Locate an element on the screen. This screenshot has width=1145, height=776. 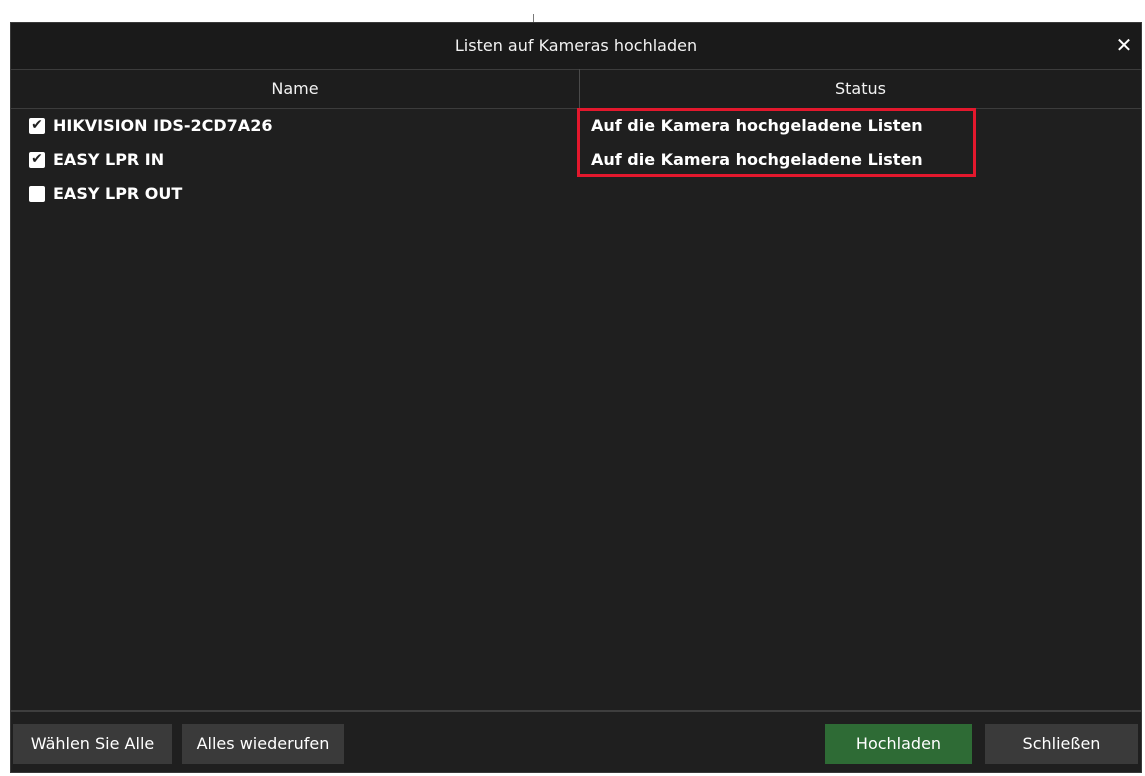
camera-name: HIKVISION IDS-2CD7A26 is located at coordinates (163, 125).